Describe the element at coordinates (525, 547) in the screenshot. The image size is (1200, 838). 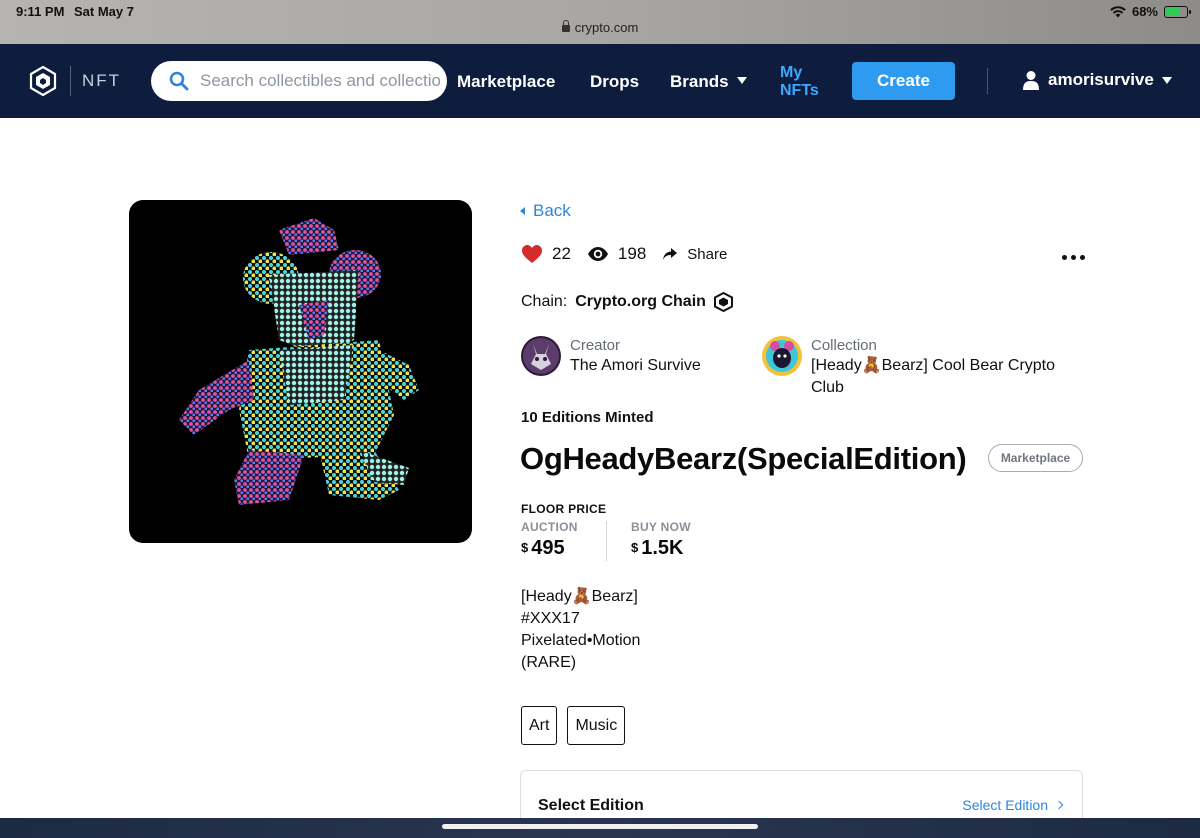
I see `auction-currency: $` at that location.